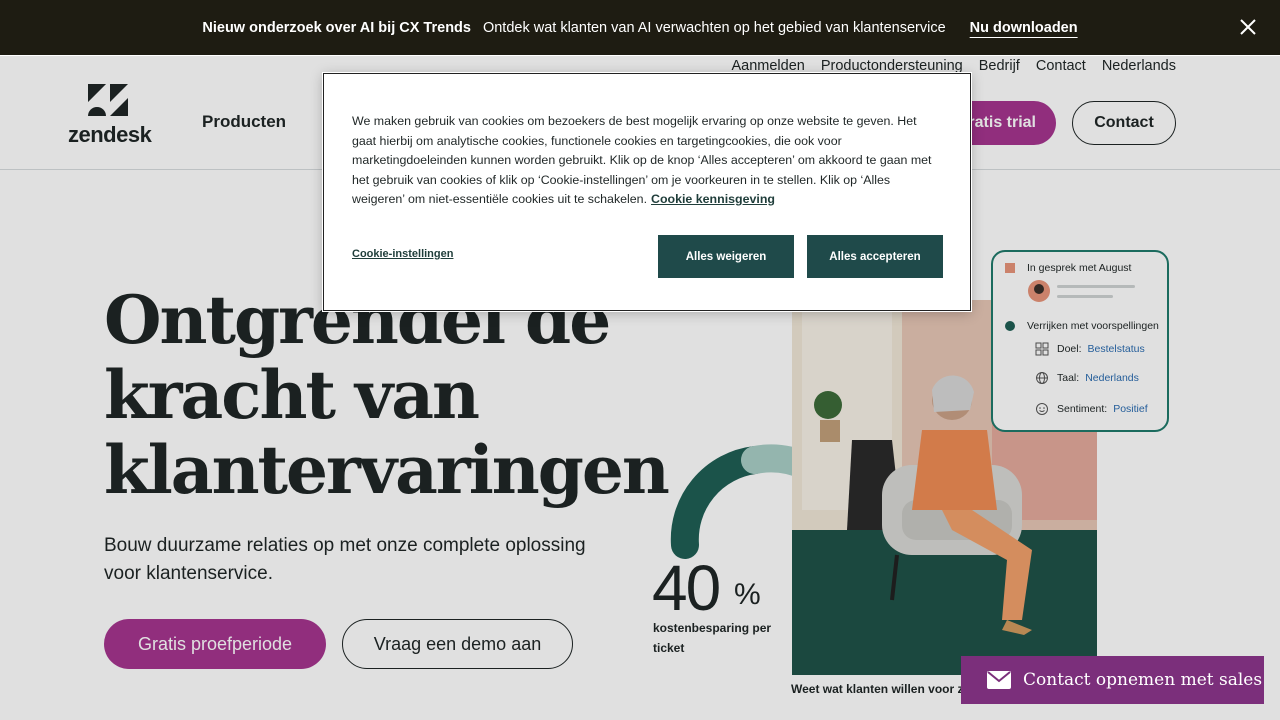 The height and width of the screenshot is (720, 1280). Describe the element at coordinates (999, 680) in the screenshot. I see `mail-icon` at that location.